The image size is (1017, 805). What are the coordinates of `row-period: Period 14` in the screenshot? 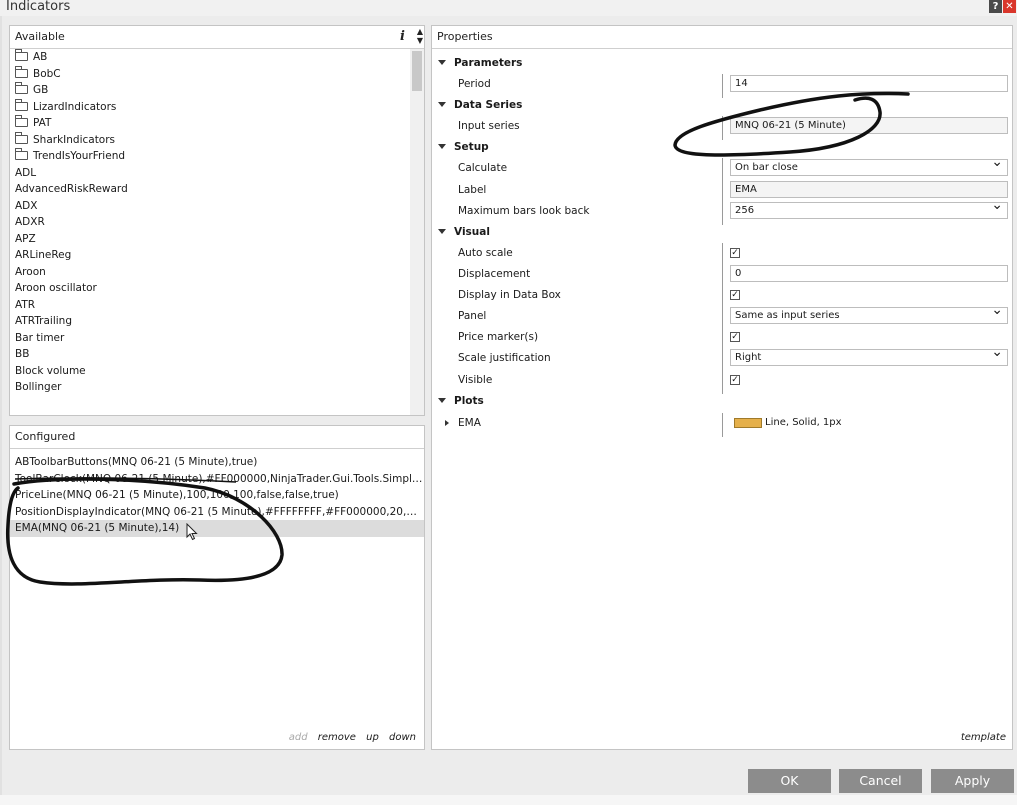 It's located at (722, 86).